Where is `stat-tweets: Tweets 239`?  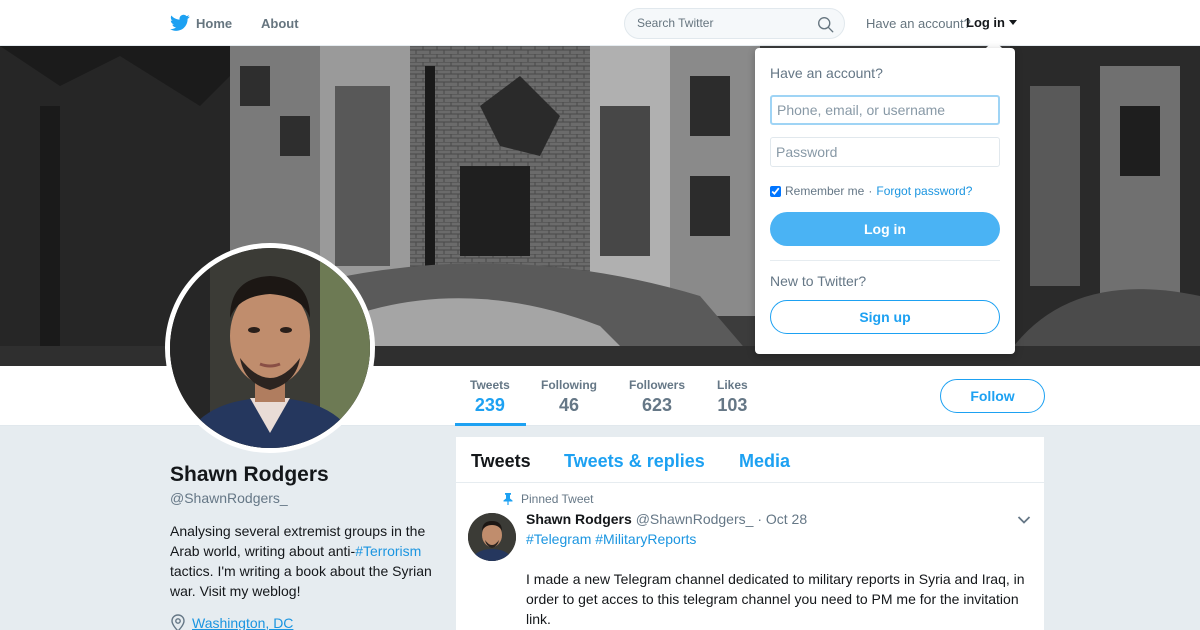 stat-tweets: Tweets 239 is located at coordinates (490, 397).